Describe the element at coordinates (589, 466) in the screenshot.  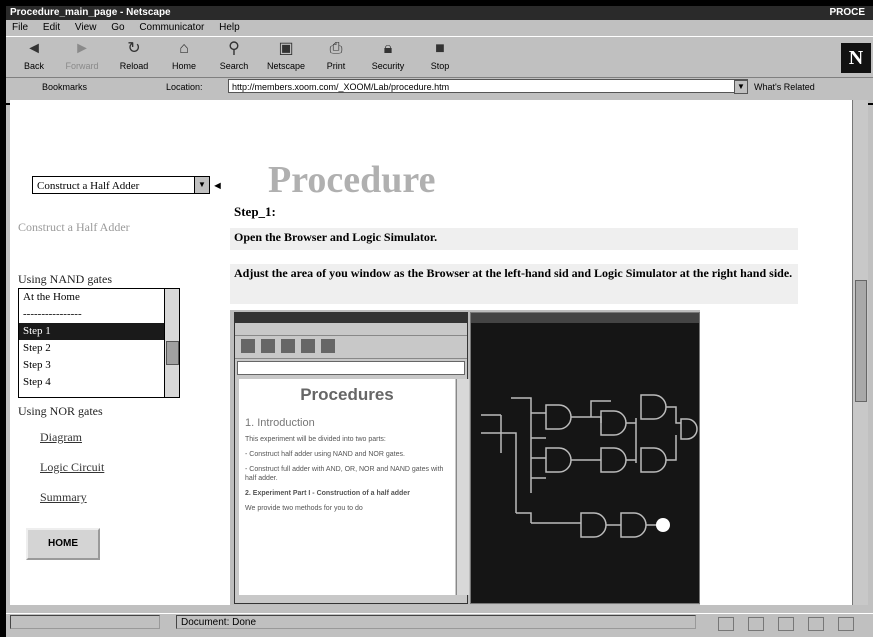
I see `logic-circuit-diagram` at that location.